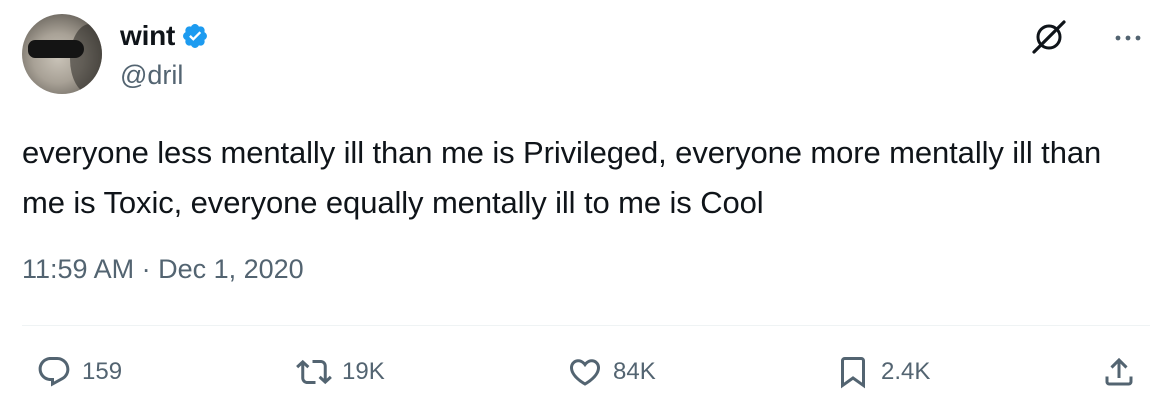 Image resolution: width=1170 pixels, height=418 pixels. Describe the element at coordinates (86, 59) in the screenshot. I see `avatar-shadow` at that location.